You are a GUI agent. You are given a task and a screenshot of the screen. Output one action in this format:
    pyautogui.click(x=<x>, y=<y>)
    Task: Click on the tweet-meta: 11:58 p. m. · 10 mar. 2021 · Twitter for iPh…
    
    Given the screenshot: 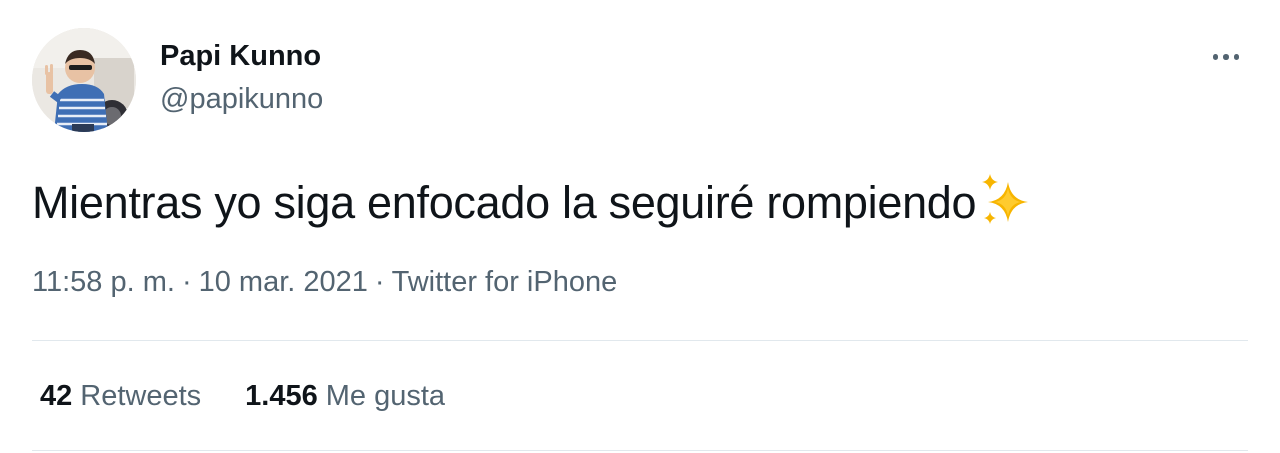 What is the action you would take?
    pyautogui.click(x=324, y=282)
    